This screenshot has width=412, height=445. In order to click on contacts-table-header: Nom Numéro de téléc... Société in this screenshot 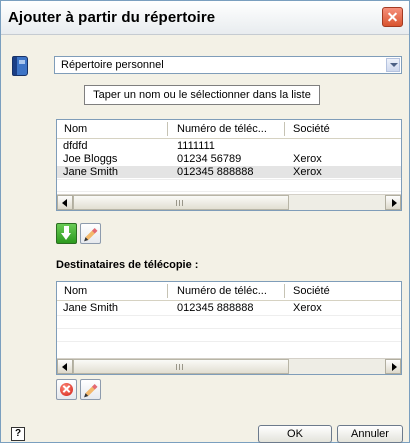, I will do `click(229, 129)`.